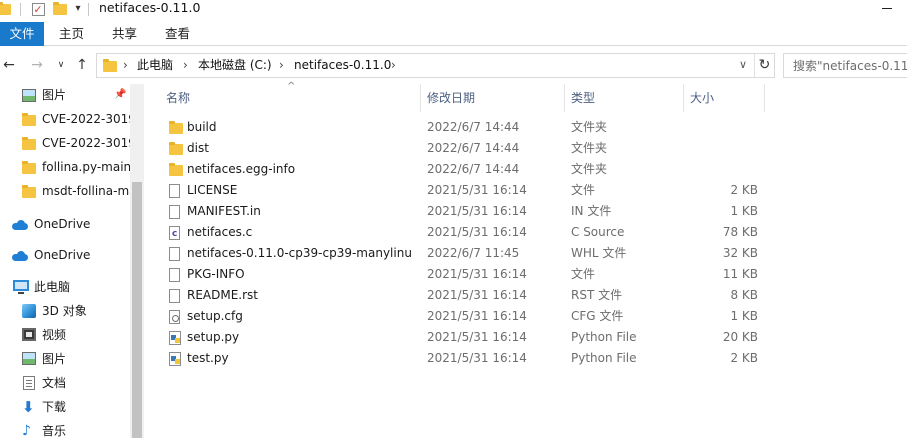 This screenshot has height=438, width=907. I want to click on nav-item-onedrive-2: OneDrive, so click(65, 255).